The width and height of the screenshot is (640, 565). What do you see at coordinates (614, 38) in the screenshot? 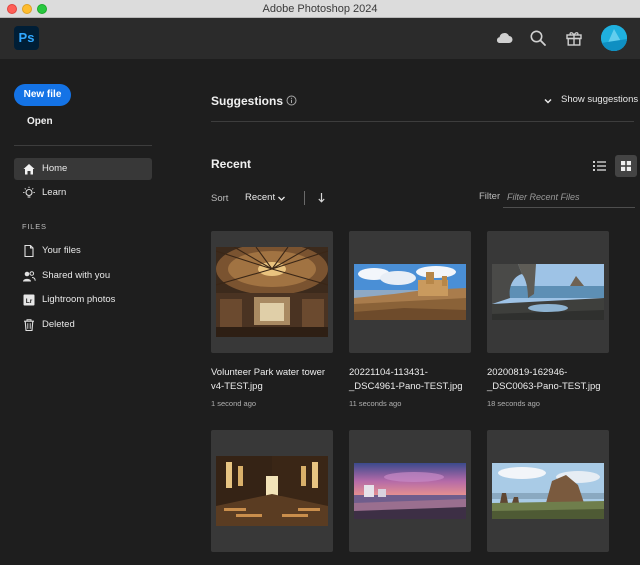
I see `avatar` at bounding box center [614, 38].